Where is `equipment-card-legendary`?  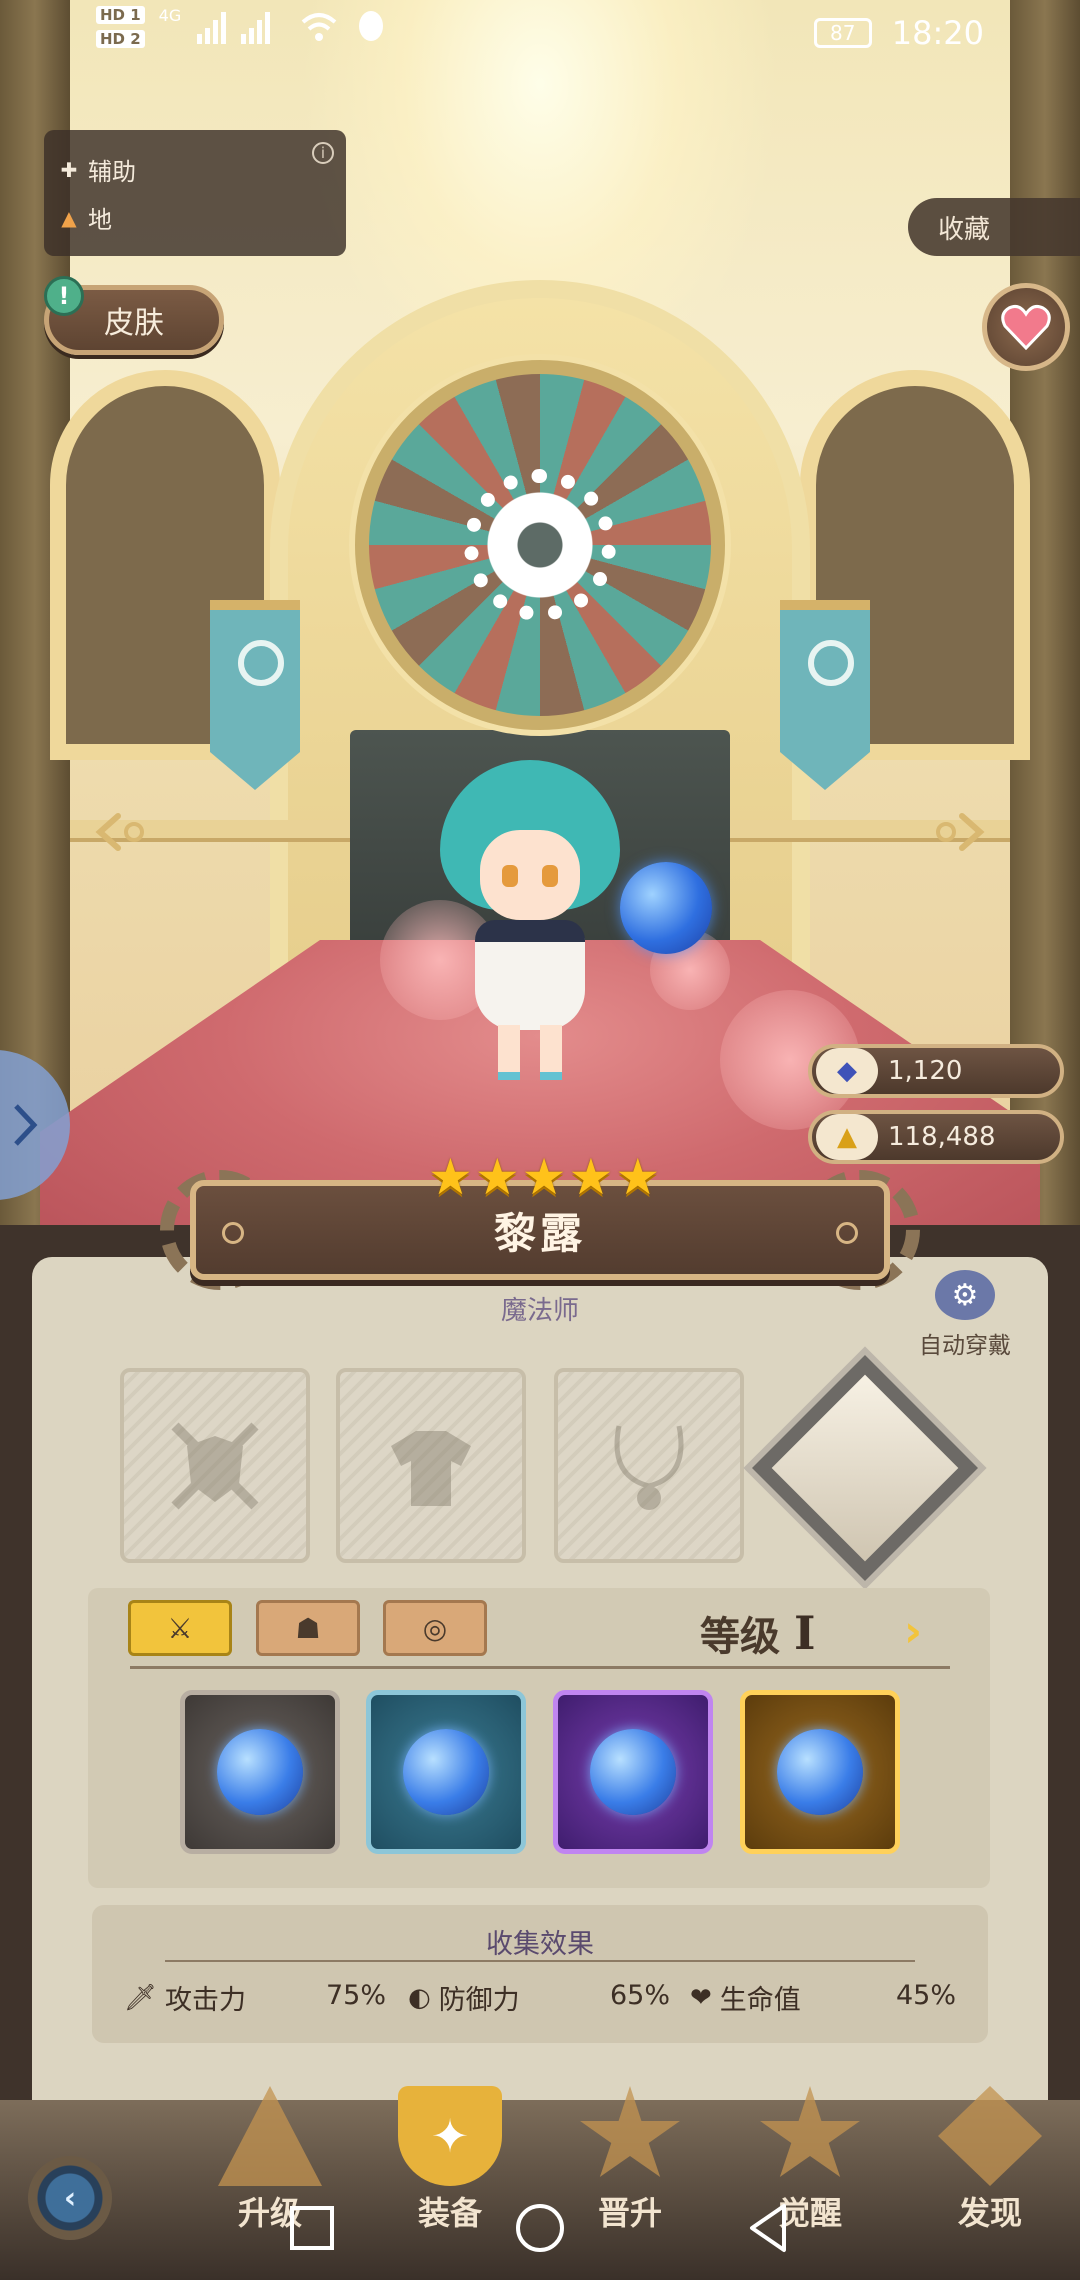
equipment-card-legendary is located at coordinates (820, 1772).